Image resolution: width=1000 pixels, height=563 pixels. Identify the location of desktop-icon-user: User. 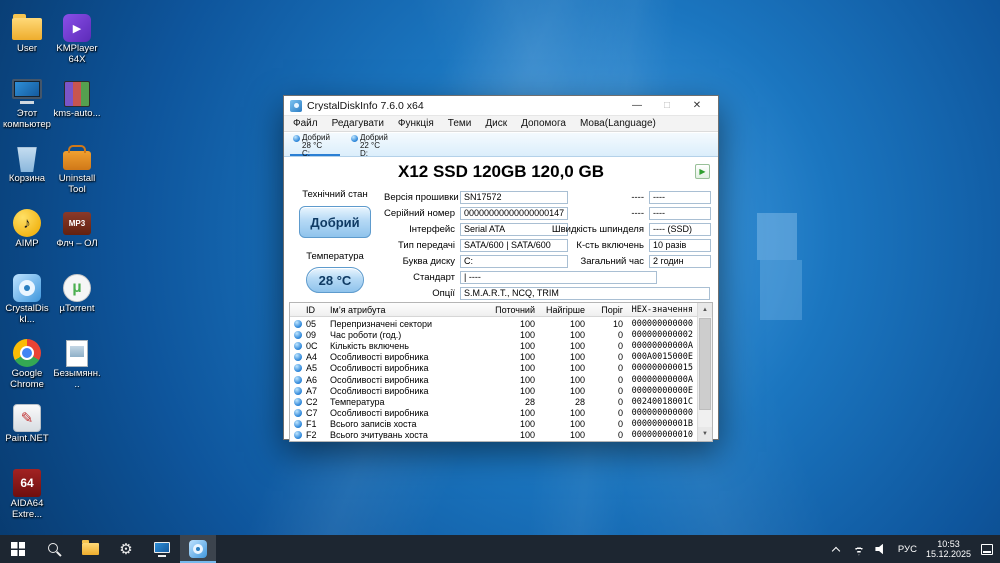
(27, 36).